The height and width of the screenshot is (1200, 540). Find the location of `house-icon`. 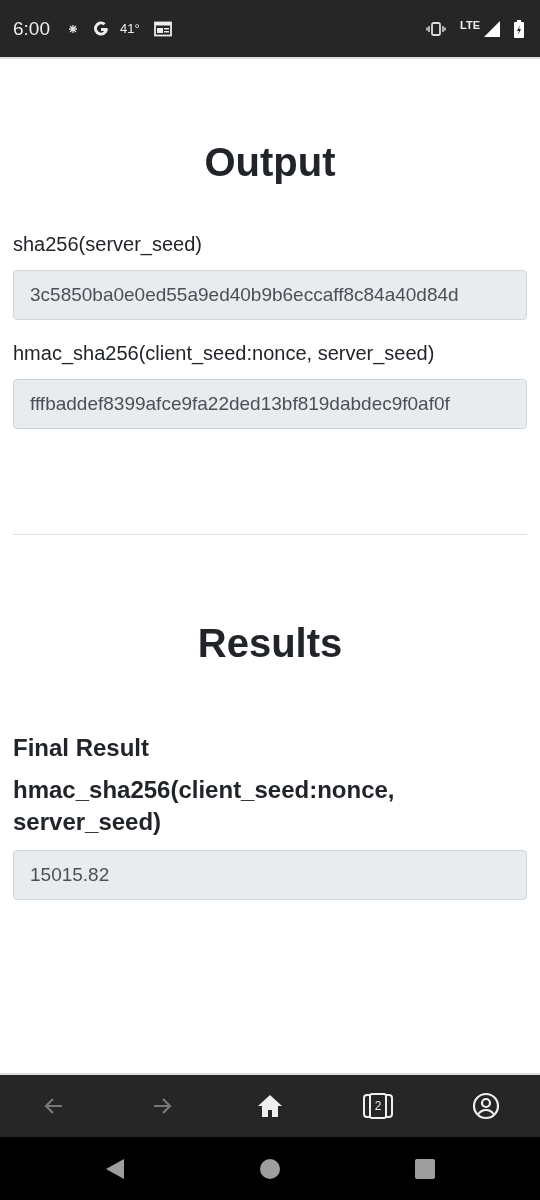

house-icon is located at coordinates (270, 1106).